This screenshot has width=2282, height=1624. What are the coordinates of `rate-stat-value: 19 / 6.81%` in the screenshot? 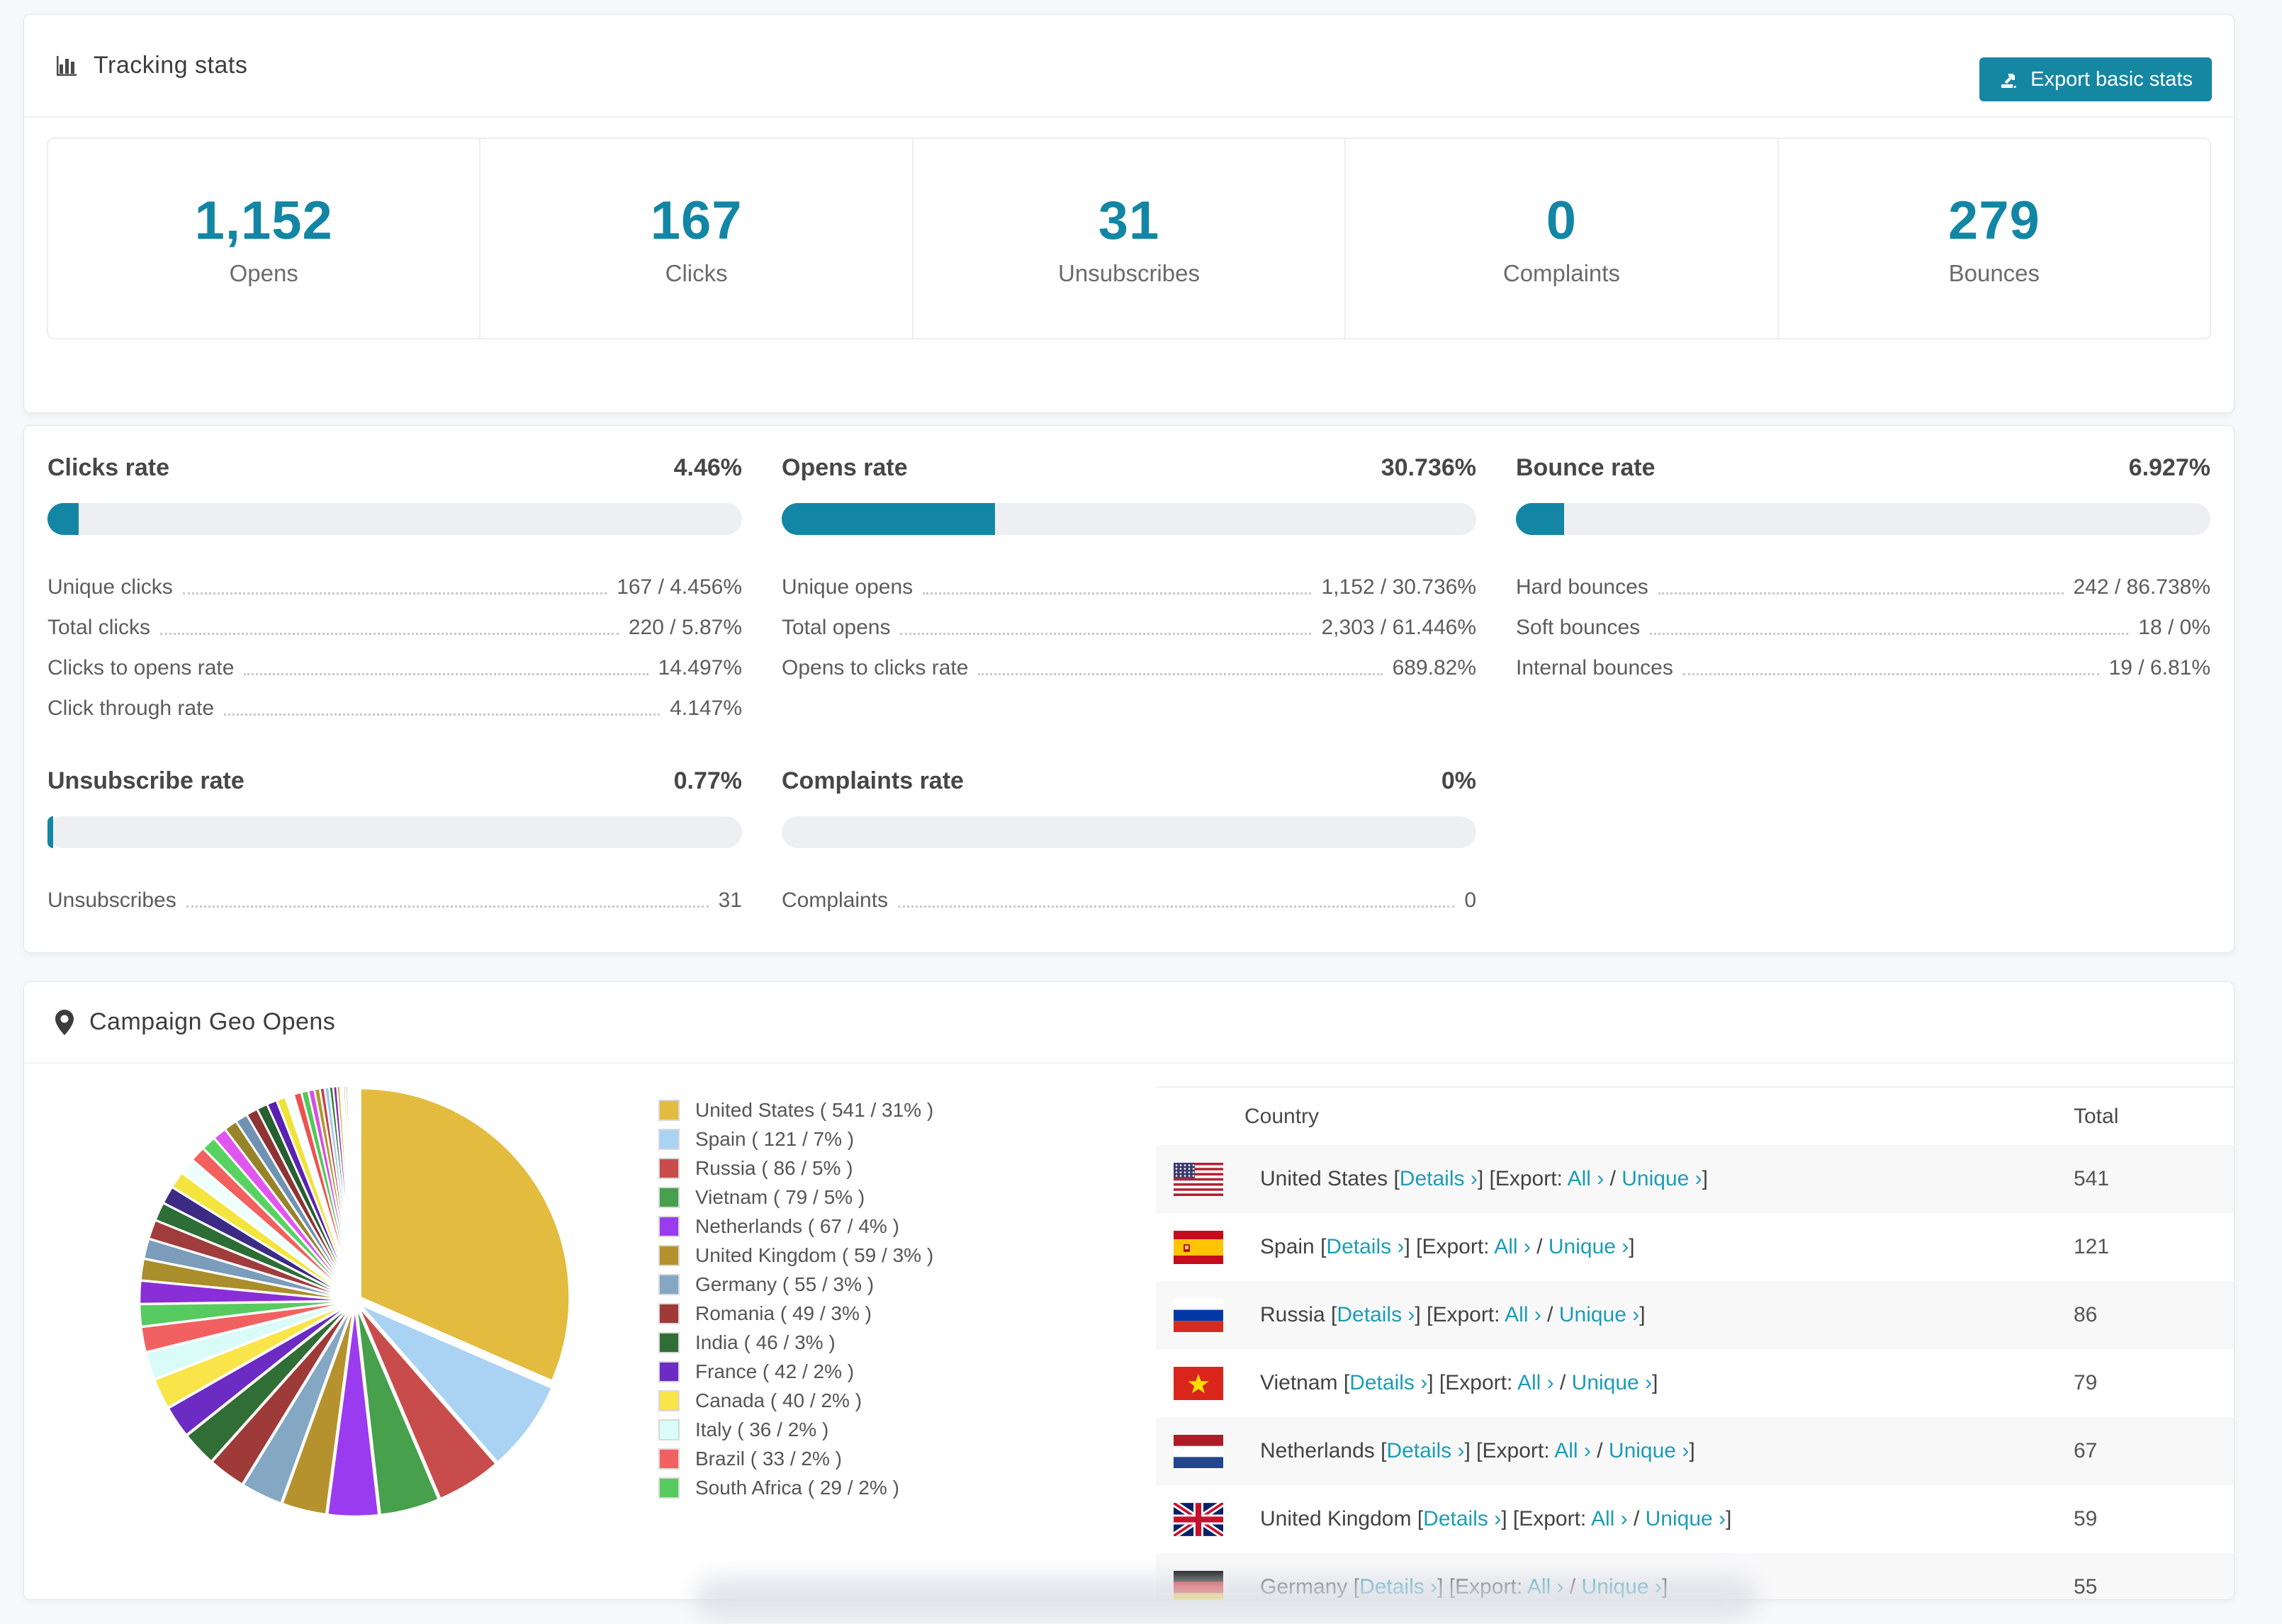 It's located at (2159, 668).